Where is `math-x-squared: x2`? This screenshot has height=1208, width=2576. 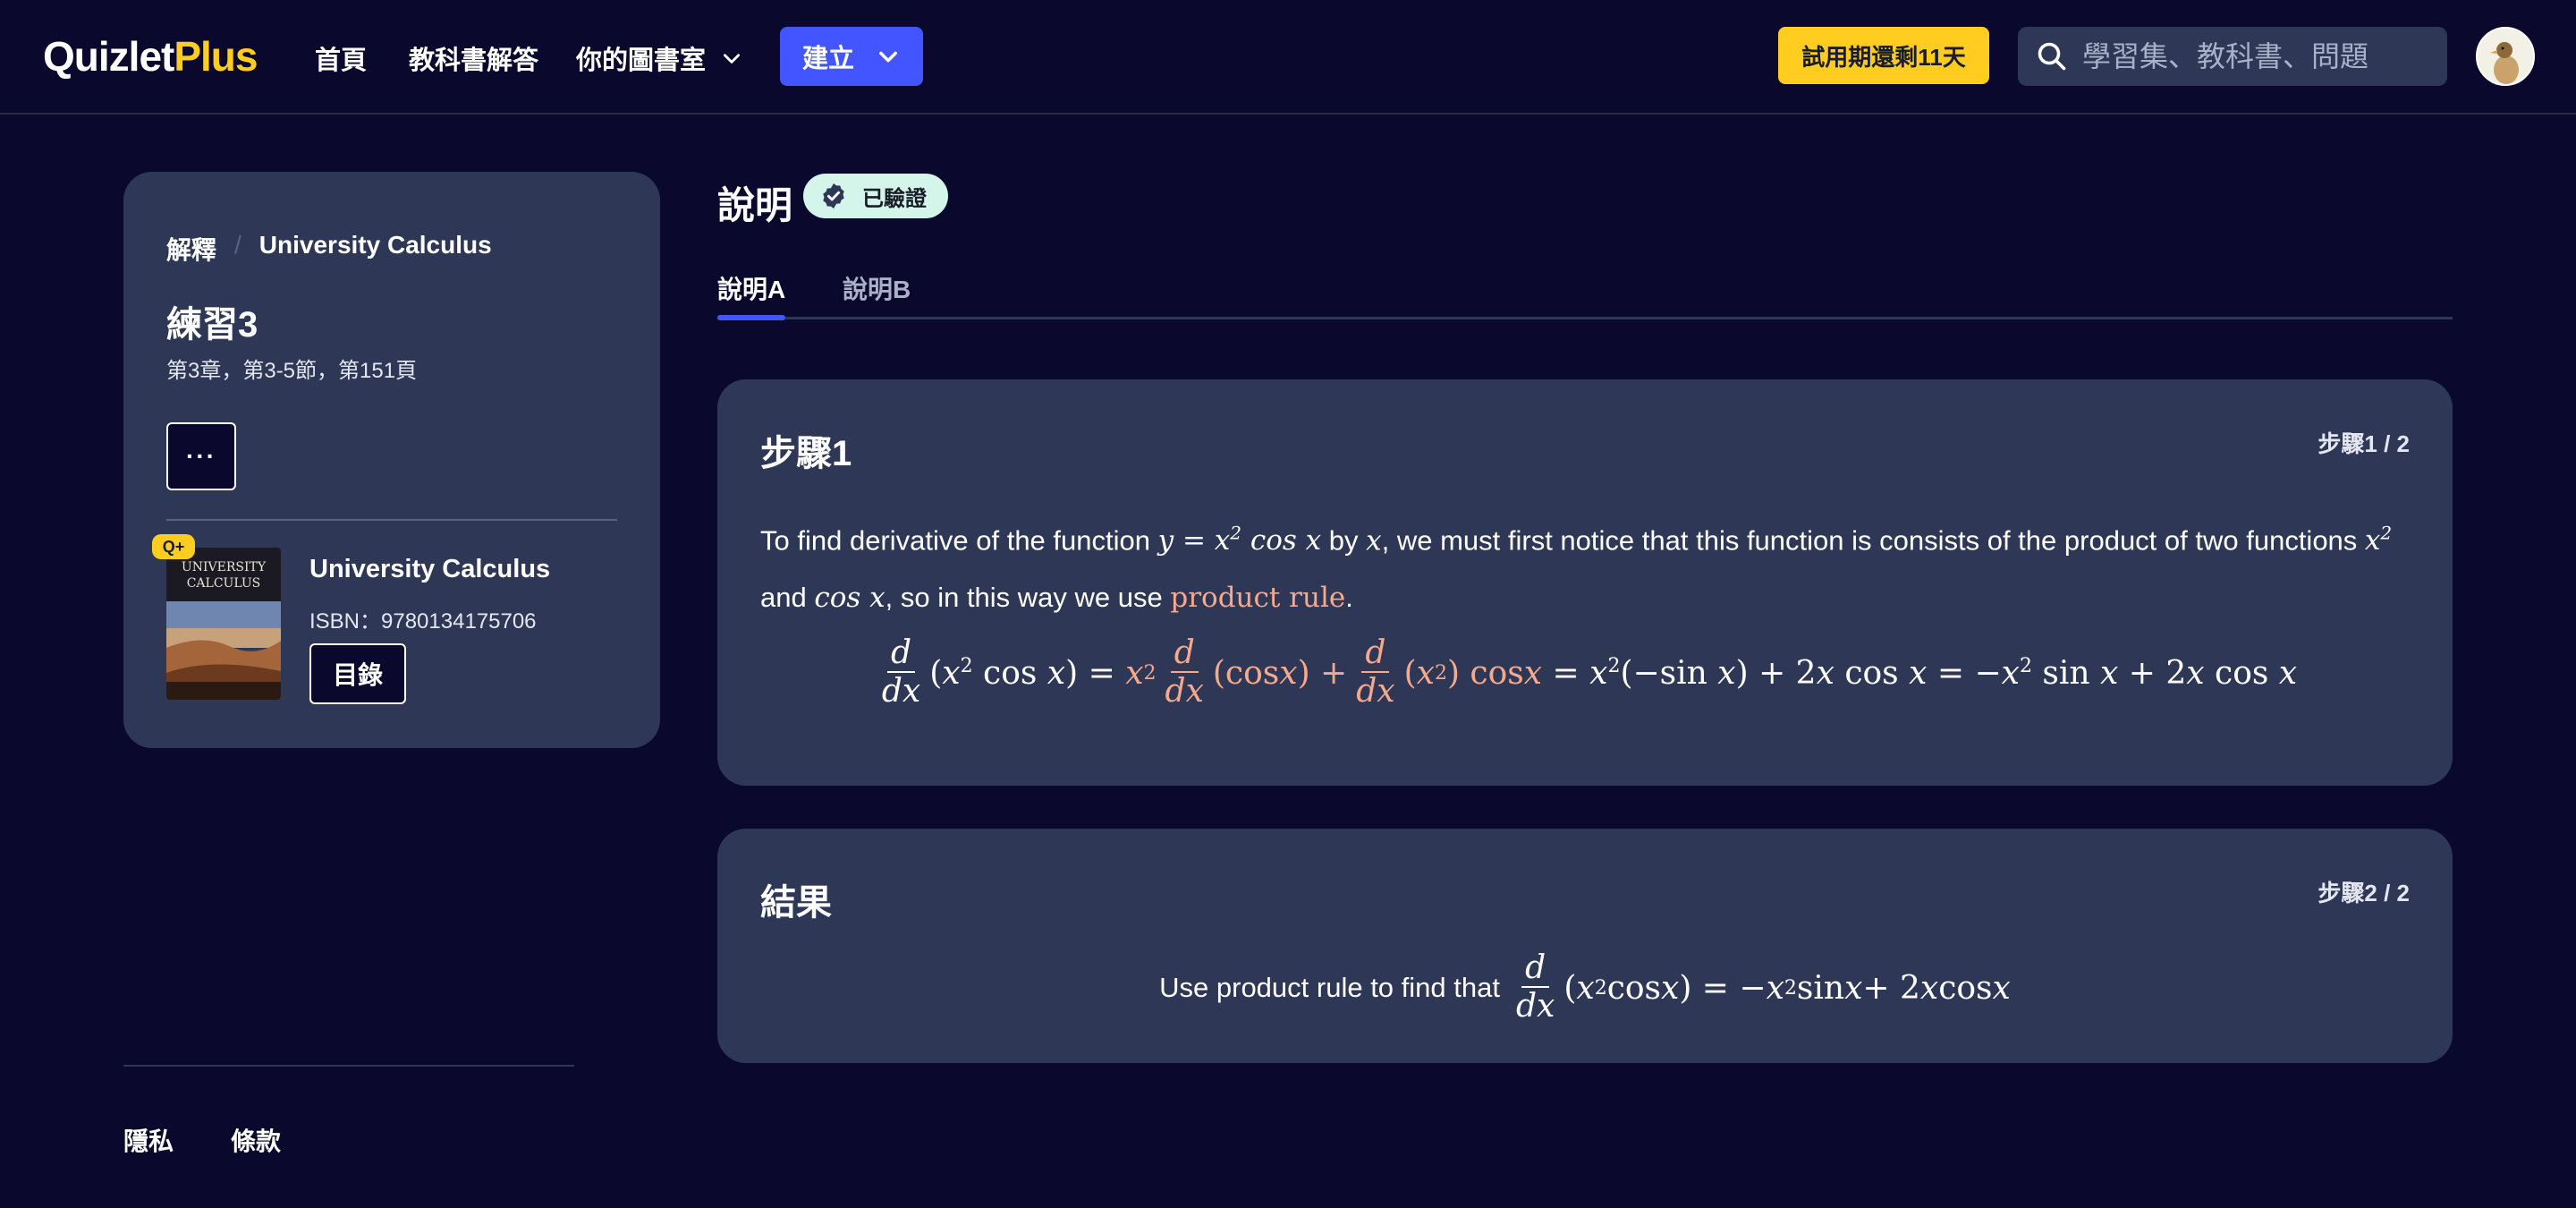
math-x-squared: x2 is located at coordinates (2378, 540).